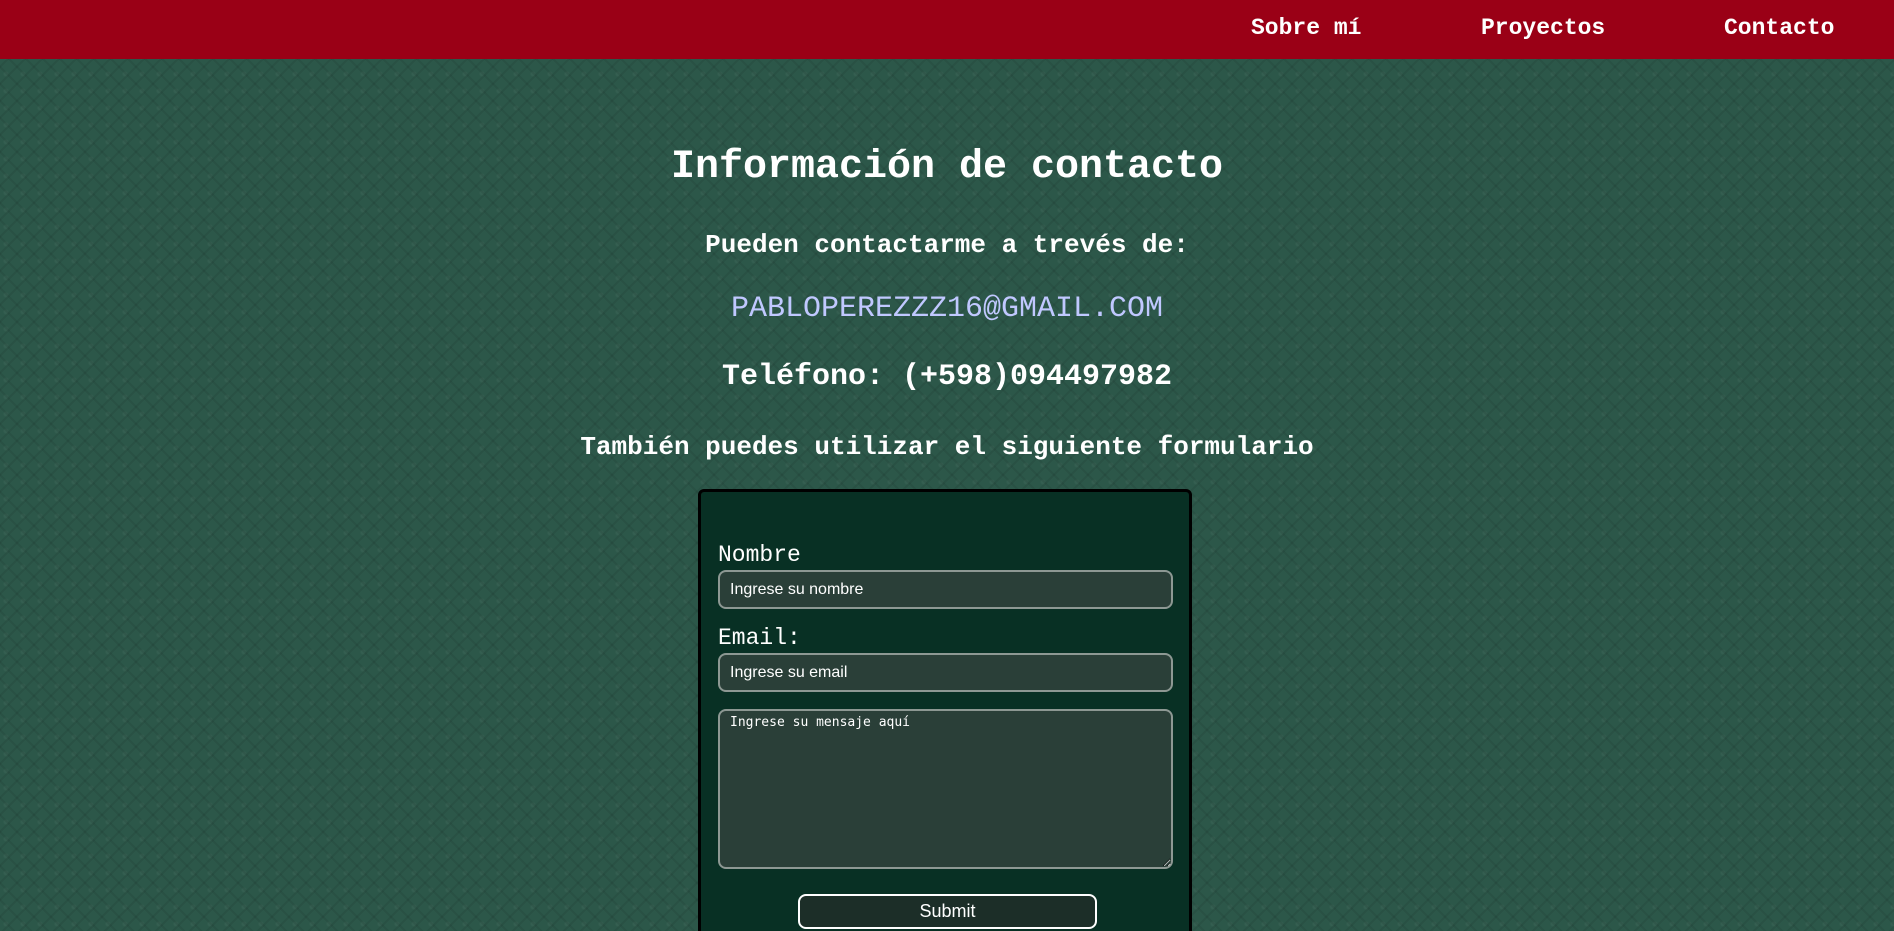  What do you see at coordinates (947, 309) in the screenshot?
I see `email-link: PABLOPEREZZZ16@GMAIL.COM` at bounding box center [947, 309].